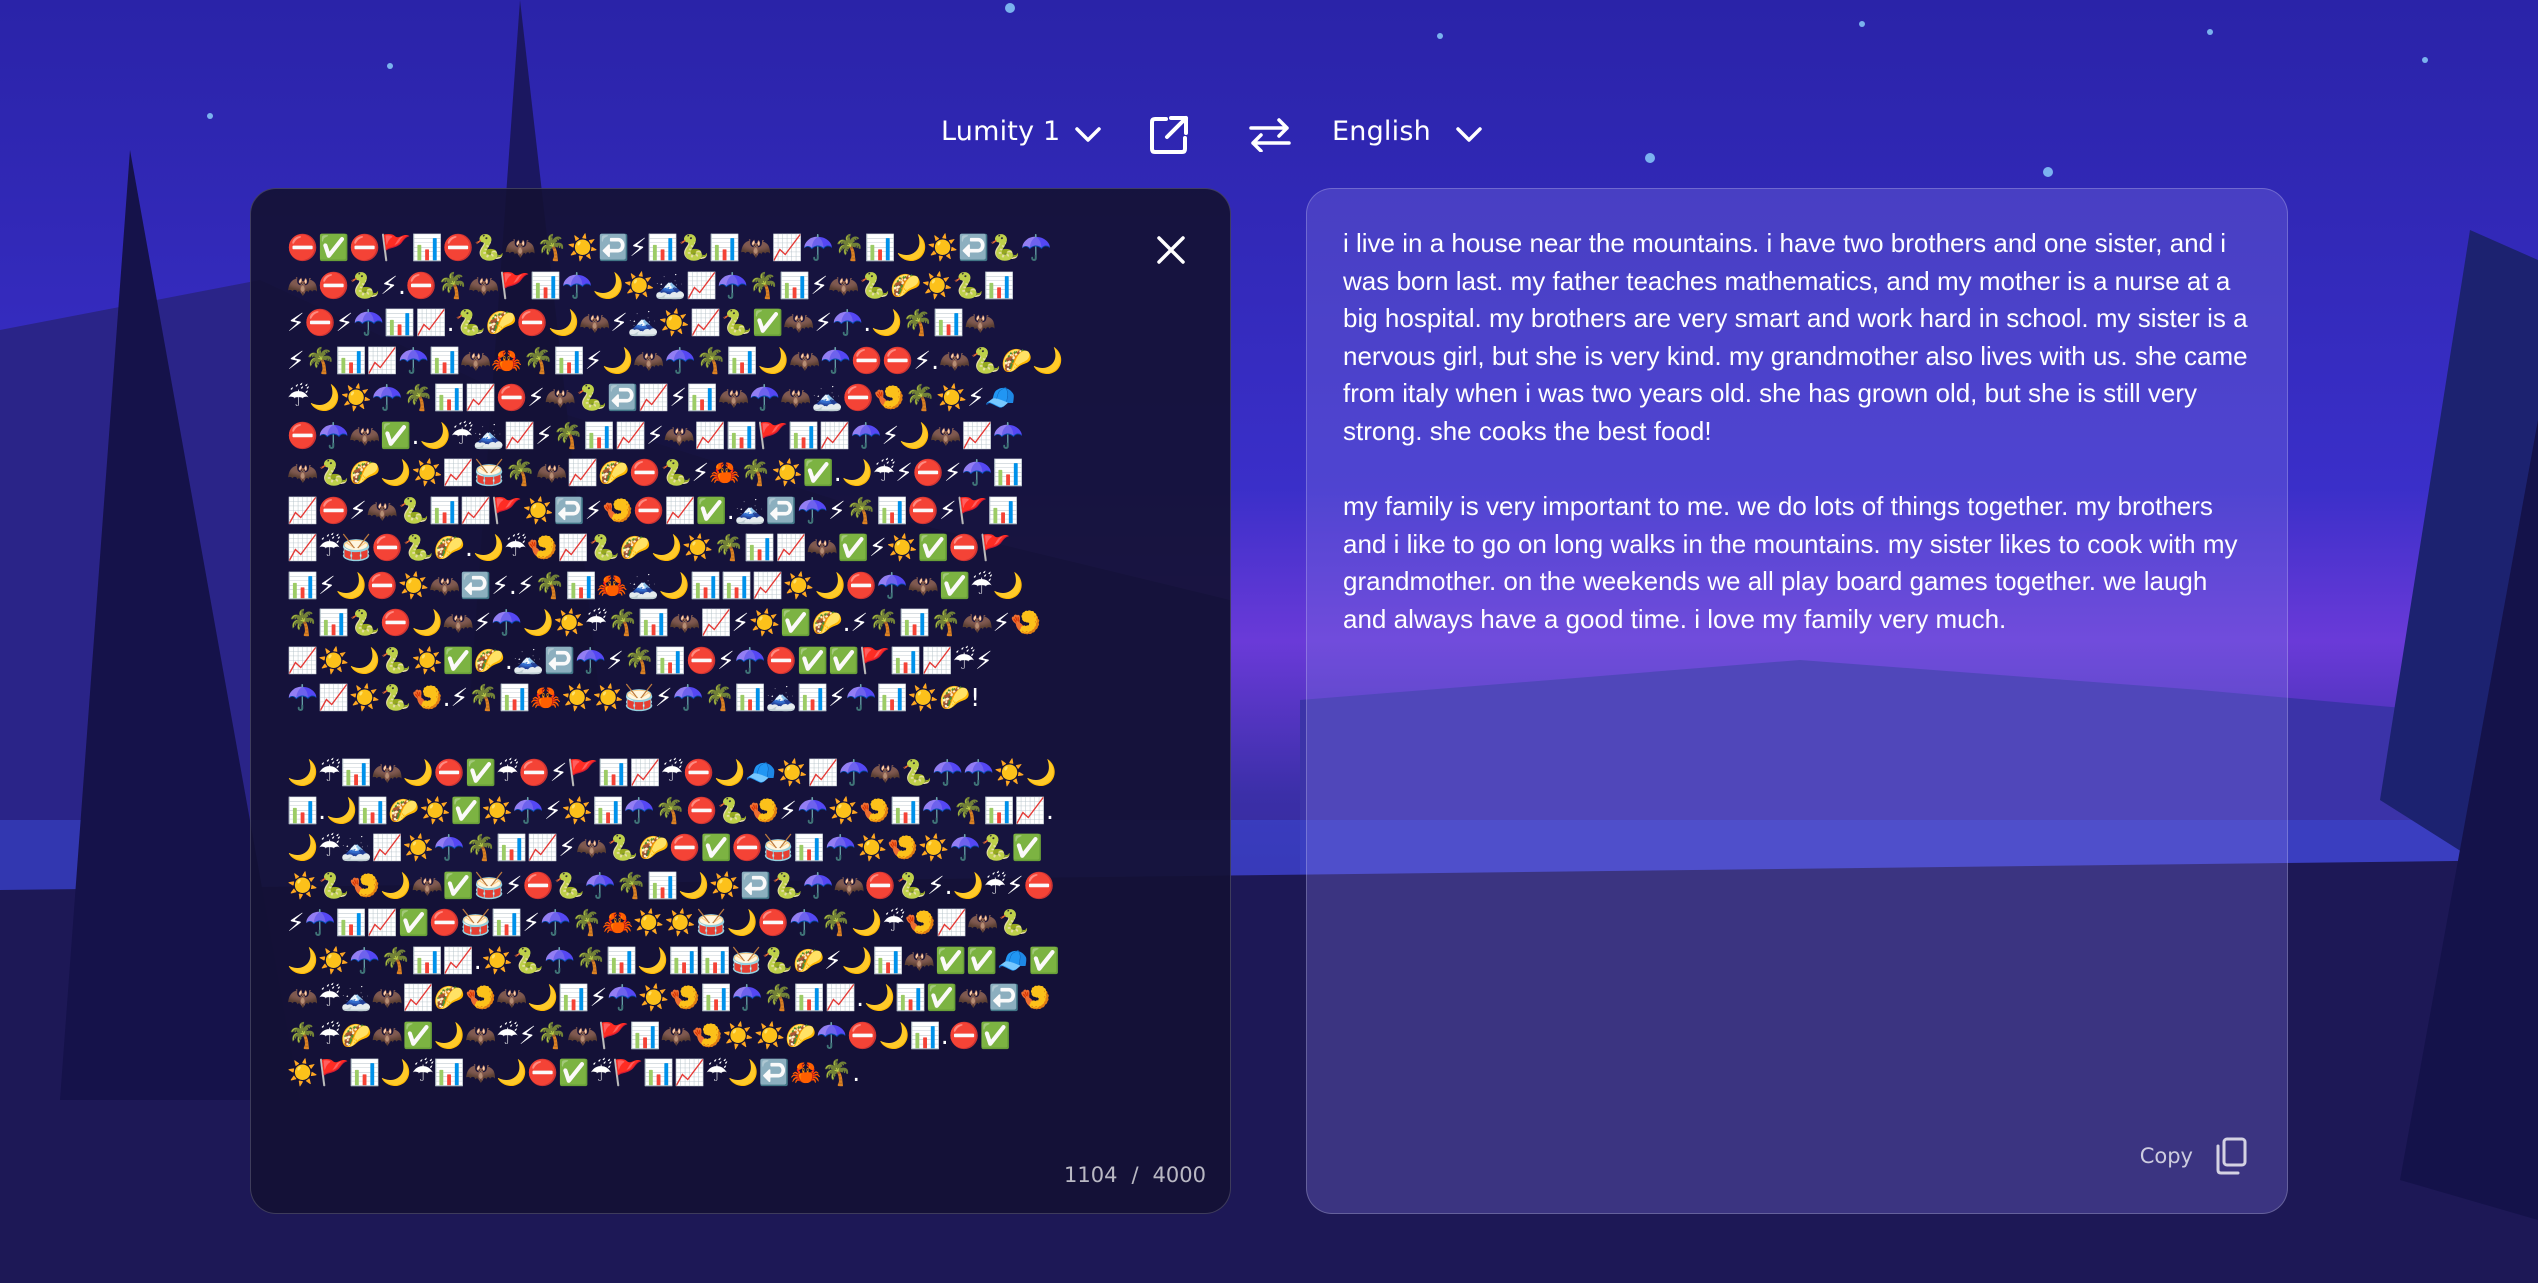 The width and height of the screenshot is (2538, 1283). I want to click on translation-header: Lumity 1 English, so click(1269, 135).